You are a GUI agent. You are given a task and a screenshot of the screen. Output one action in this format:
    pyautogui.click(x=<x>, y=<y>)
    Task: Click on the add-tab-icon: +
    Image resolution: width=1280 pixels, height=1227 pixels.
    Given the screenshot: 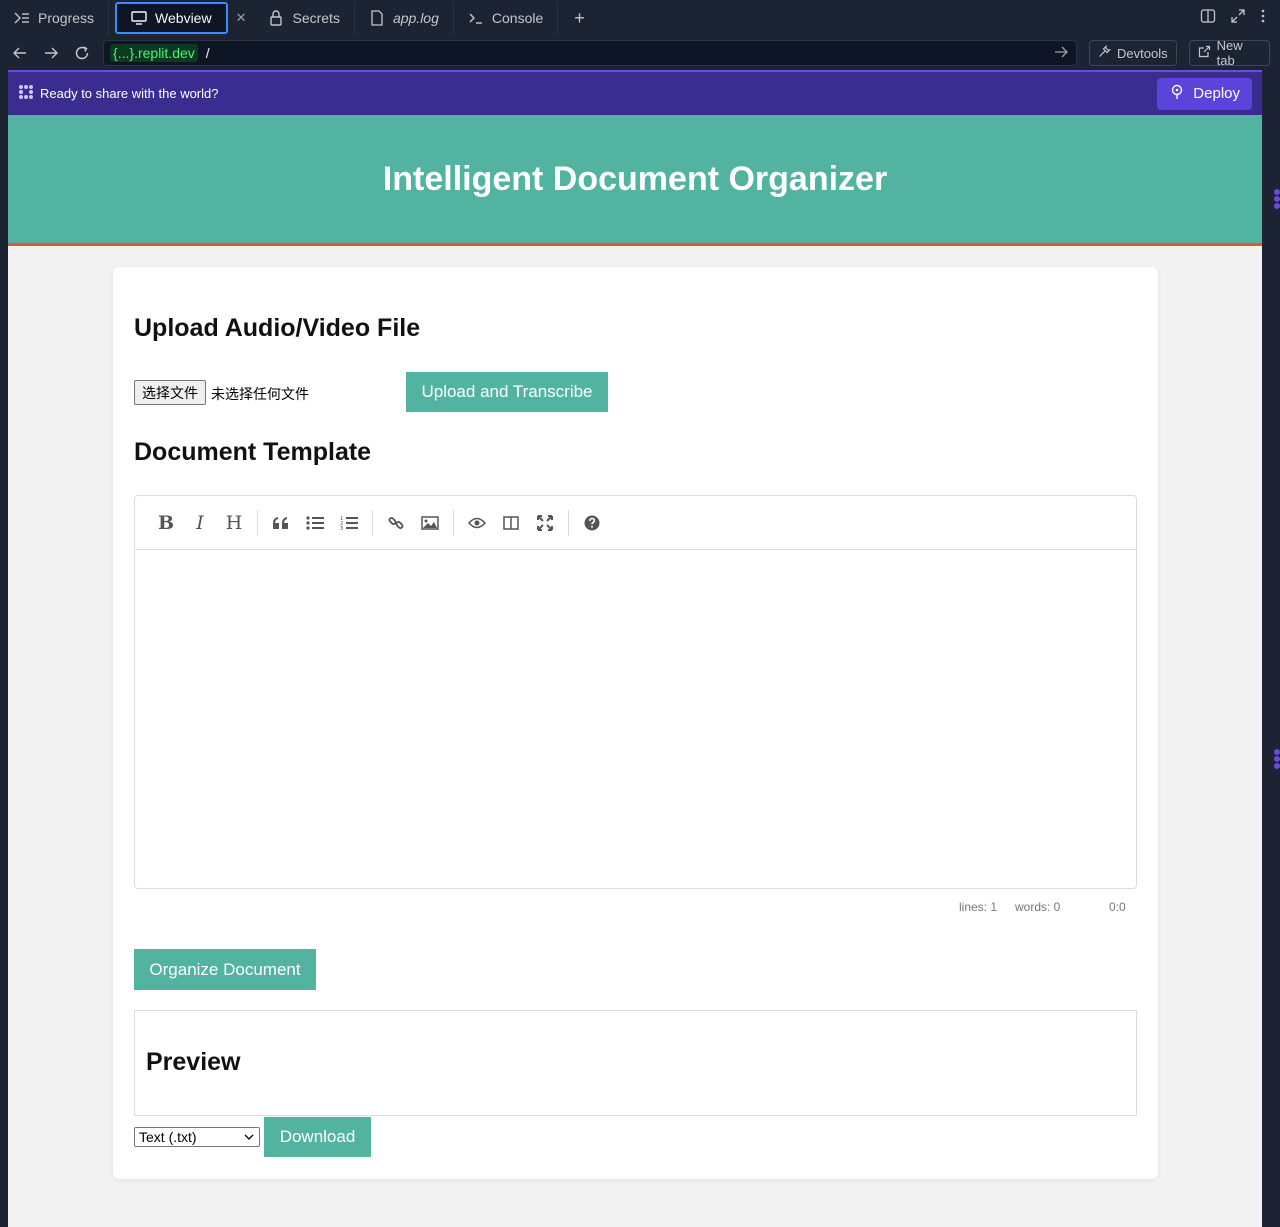 What is the action you would take?
    pyautogui.click(x=579, y=18)
    